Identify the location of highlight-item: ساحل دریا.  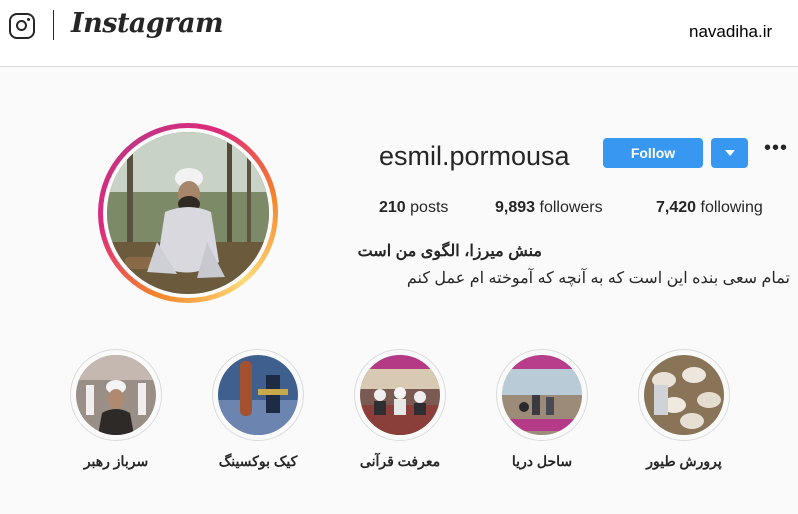
(542, 409).